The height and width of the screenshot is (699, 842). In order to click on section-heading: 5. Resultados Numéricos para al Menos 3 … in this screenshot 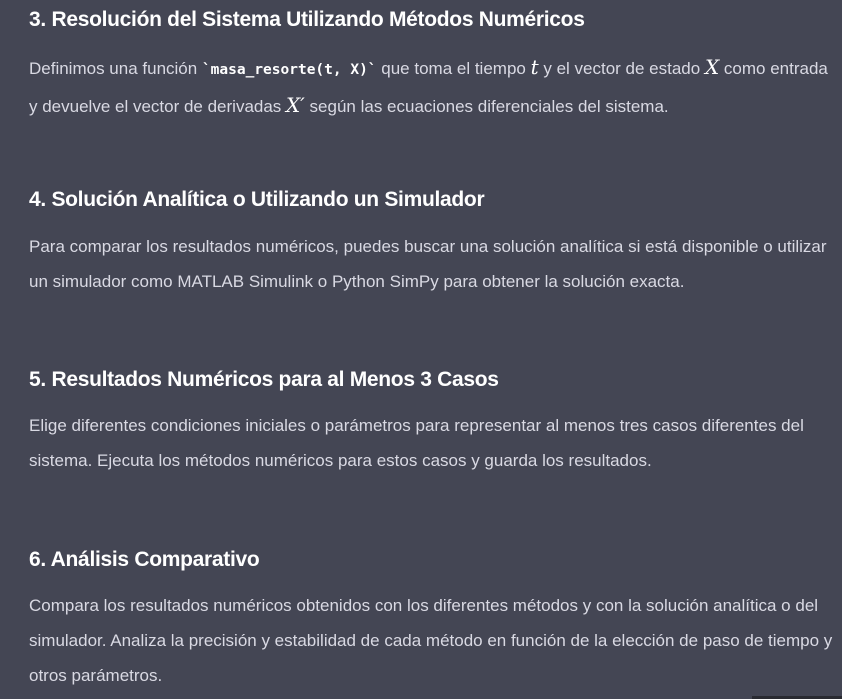, I will do `click(264, 379)`.